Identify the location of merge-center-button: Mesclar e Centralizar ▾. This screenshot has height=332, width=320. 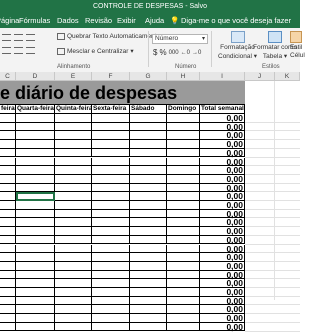
(95, 51).